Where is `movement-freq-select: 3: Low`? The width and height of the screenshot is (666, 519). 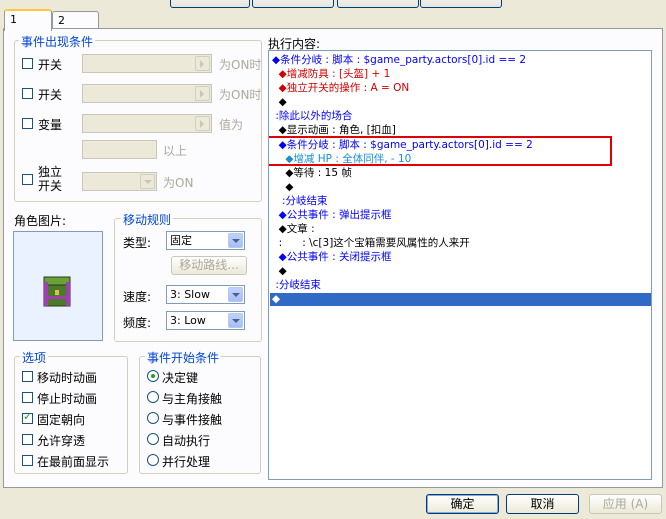
movement-freq-select: 3: Low is located at coordinates (205, 320).